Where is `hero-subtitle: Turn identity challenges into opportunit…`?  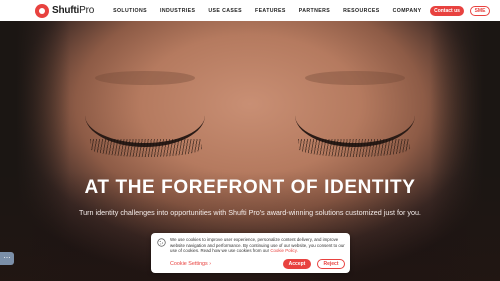
hero-subtitle: Turn identity challenges into opportunit… is located at coordinates (250, 212).